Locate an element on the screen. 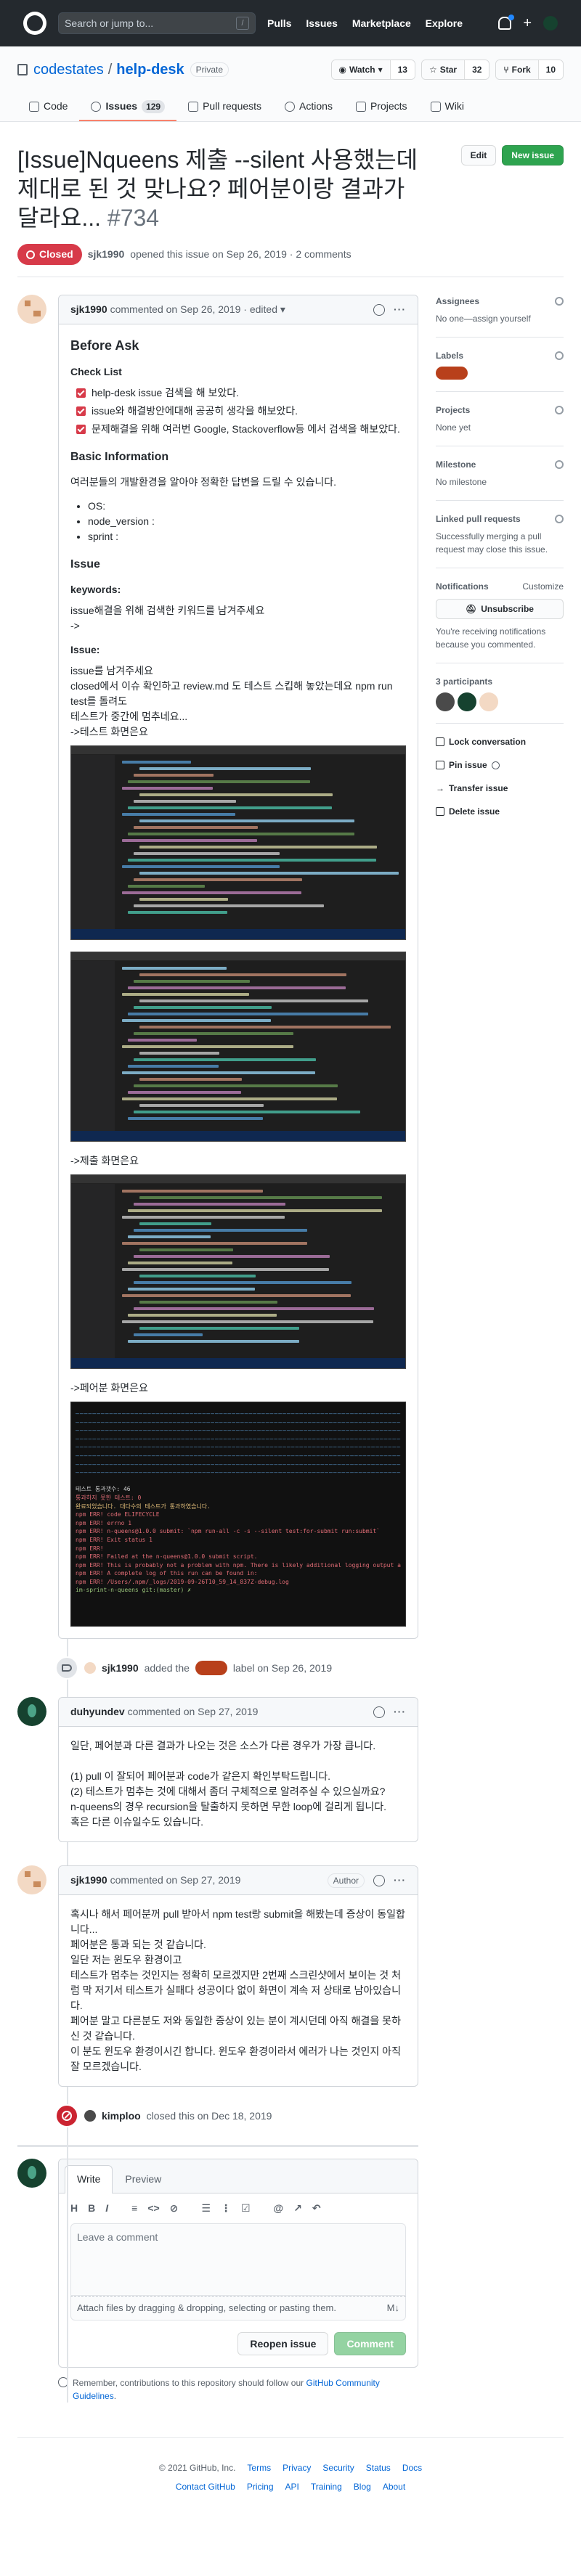 This screenshot has height=2576, width=581. footer-link: Blog is located at coordinates (362, 2487).